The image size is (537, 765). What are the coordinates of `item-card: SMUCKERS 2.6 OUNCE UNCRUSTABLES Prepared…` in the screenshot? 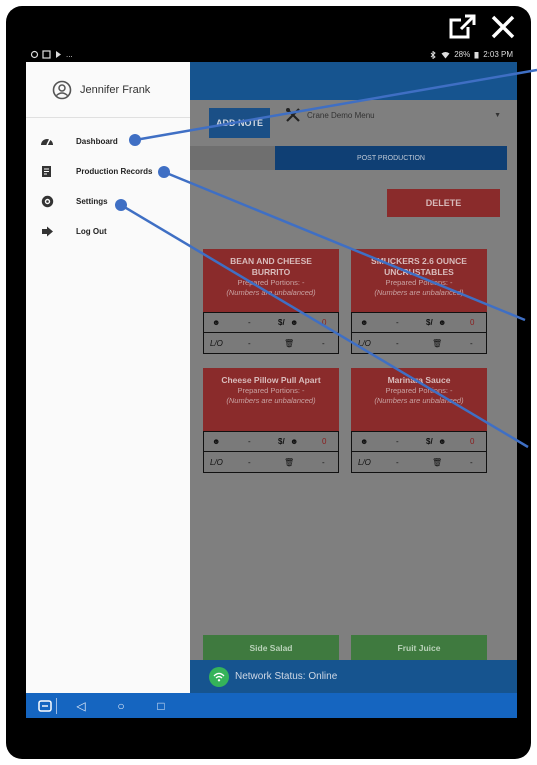 It's located at (419, 301).